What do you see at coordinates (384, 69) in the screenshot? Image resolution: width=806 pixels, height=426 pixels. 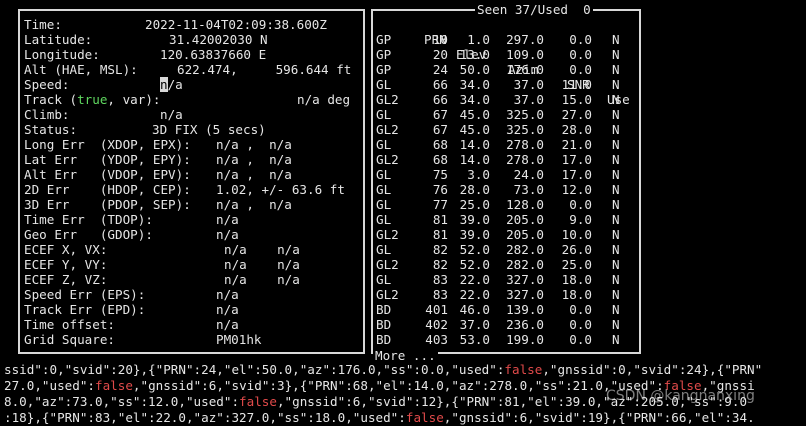 I see `satellite-gnss-cell: GP` at bounding box center [384, 69].